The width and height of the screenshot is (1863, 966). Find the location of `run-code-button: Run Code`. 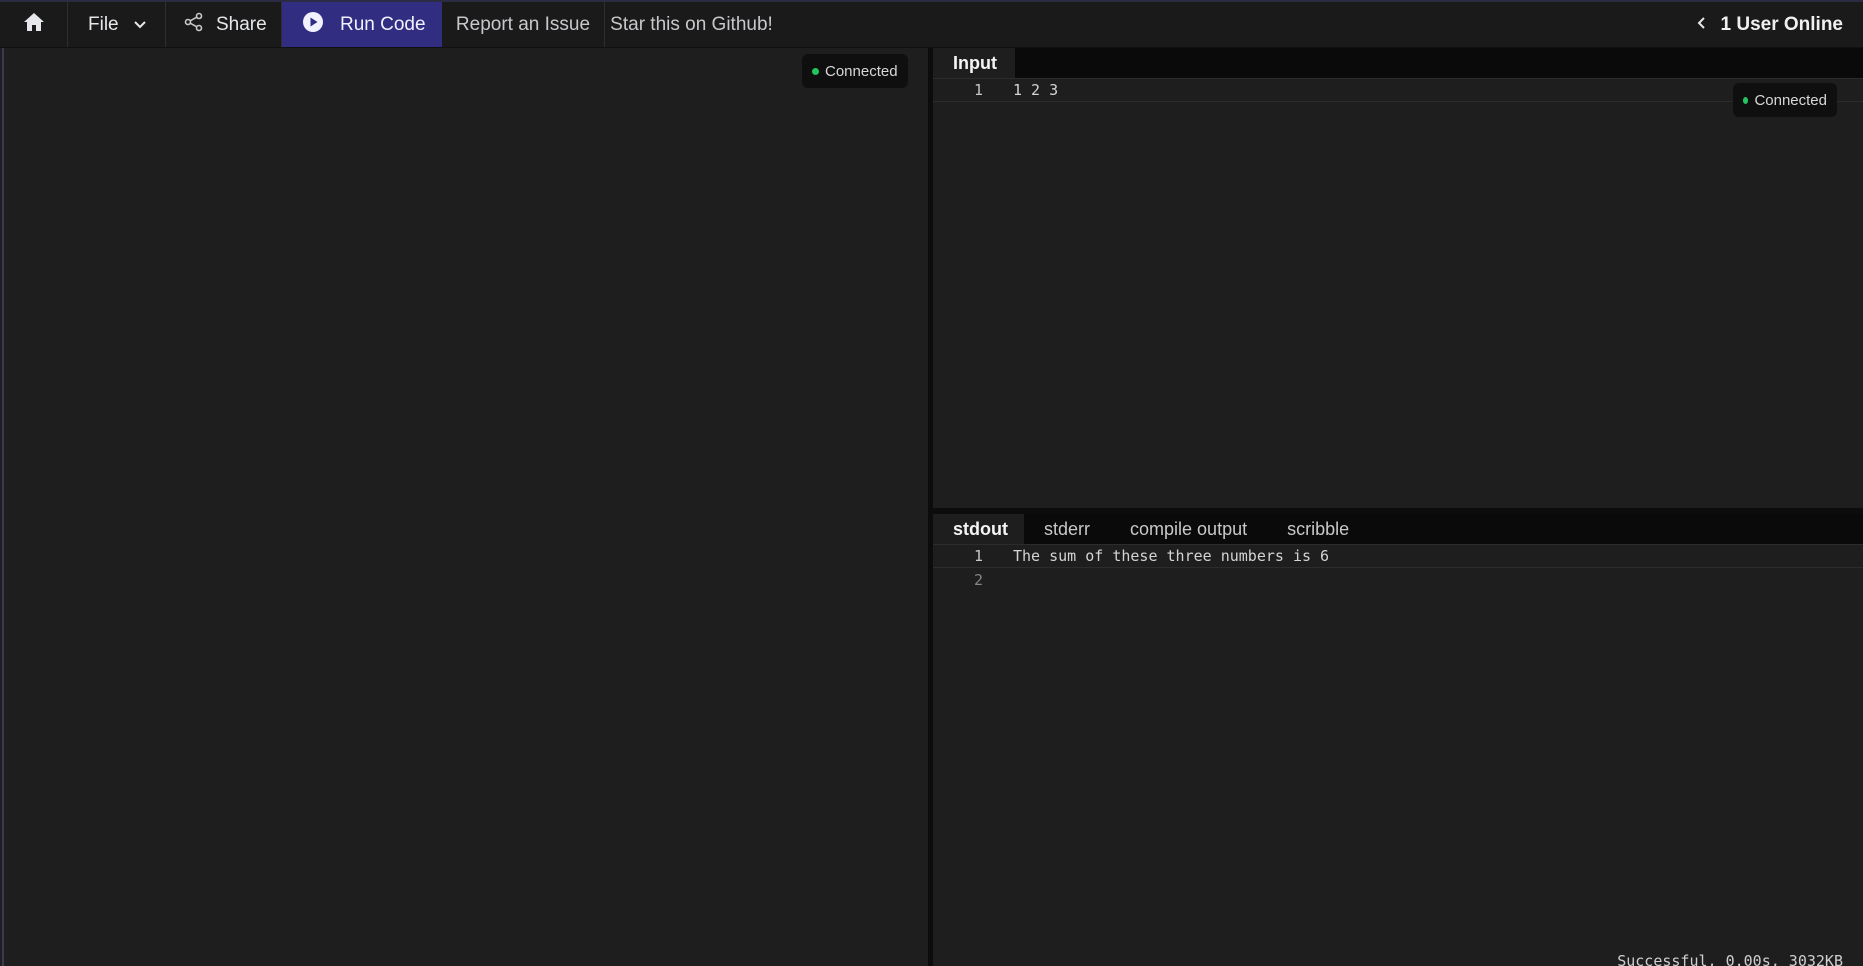

run-code-button: Run Code is located at coordinates (362, 24).